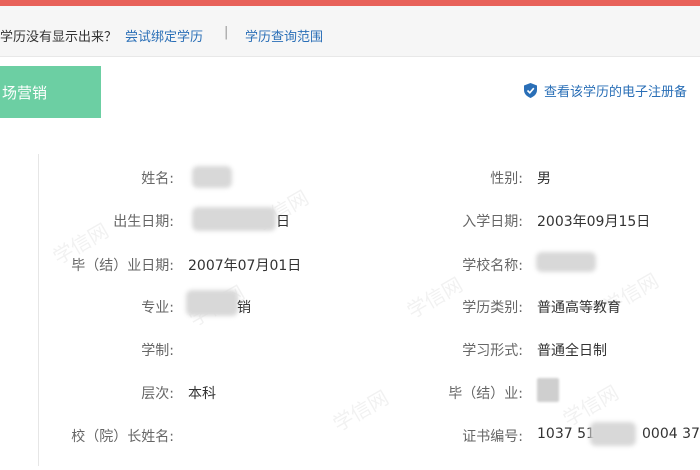 The height and width of the screenshot is (470, 700). What do you see at coordinates (245, 266) in the screenshot?
I see `graduation-date-value: 2007年07月01日` at bounding box center [245, 266].